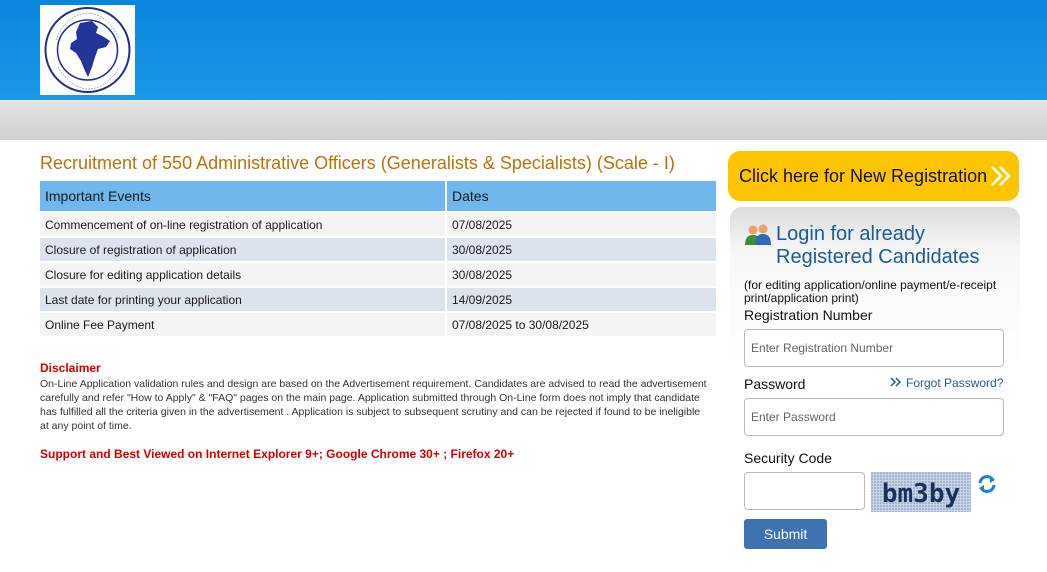 This screenshot has height=572, width=1047. I want to click on submit-button: Submit, so click(785, 534).